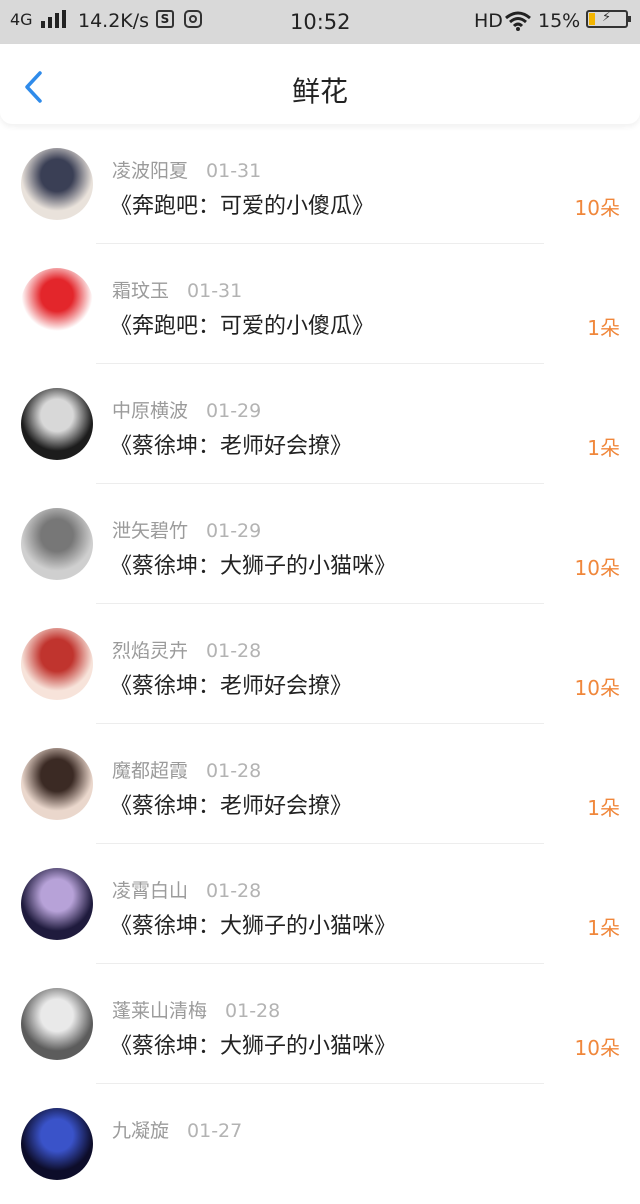 This screenshot has width=640, height=1204. I want to click on user-name: 泄矢碧竹, so click(150, 531).